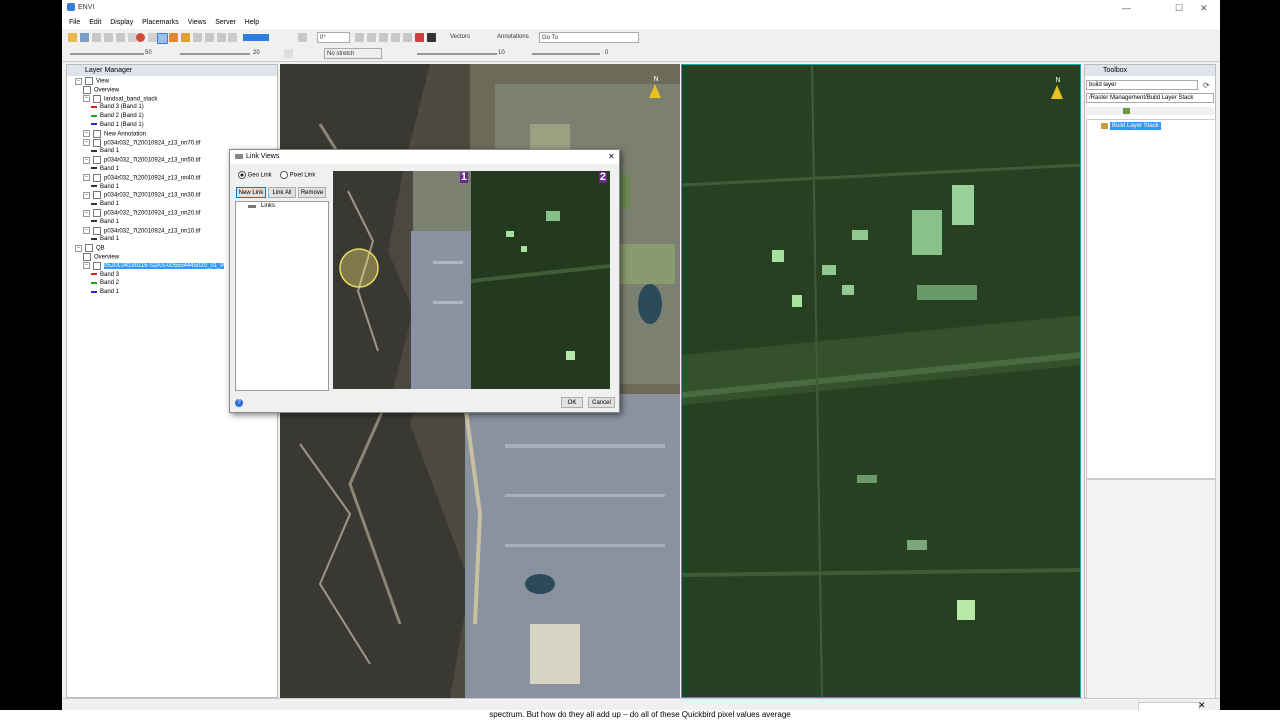 Image resolution: width=1280 pixels, height=720 pixels. I want to click on goto-field: Go To, so click(589, 37).